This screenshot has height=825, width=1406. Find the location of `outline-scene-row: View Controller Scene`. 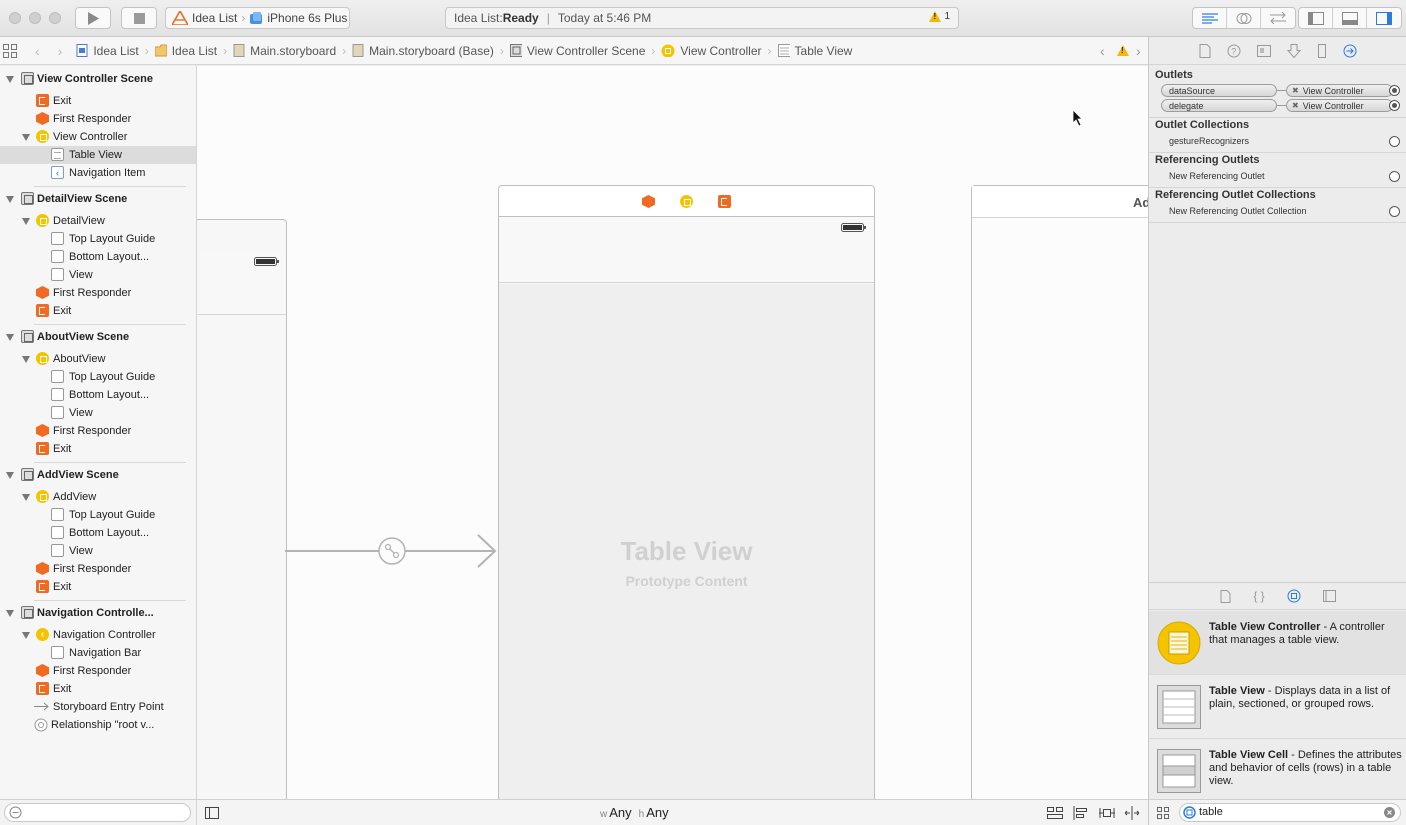

outline-scene-row: View Controller Scene is located at coordinates (98, 79).